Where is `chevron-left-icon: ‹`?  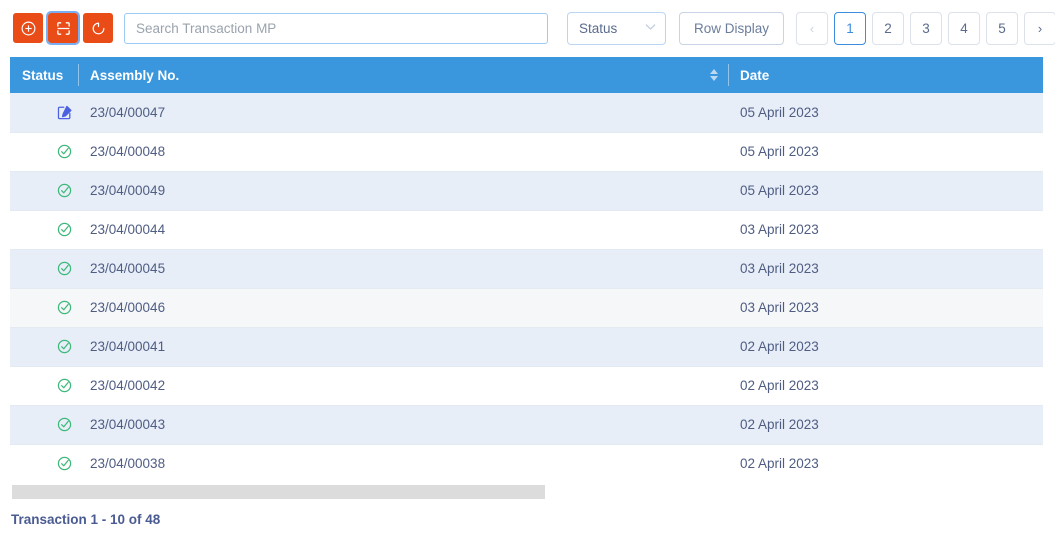 chevron-left-icon: ‹ is located at coordinates (812, 28).